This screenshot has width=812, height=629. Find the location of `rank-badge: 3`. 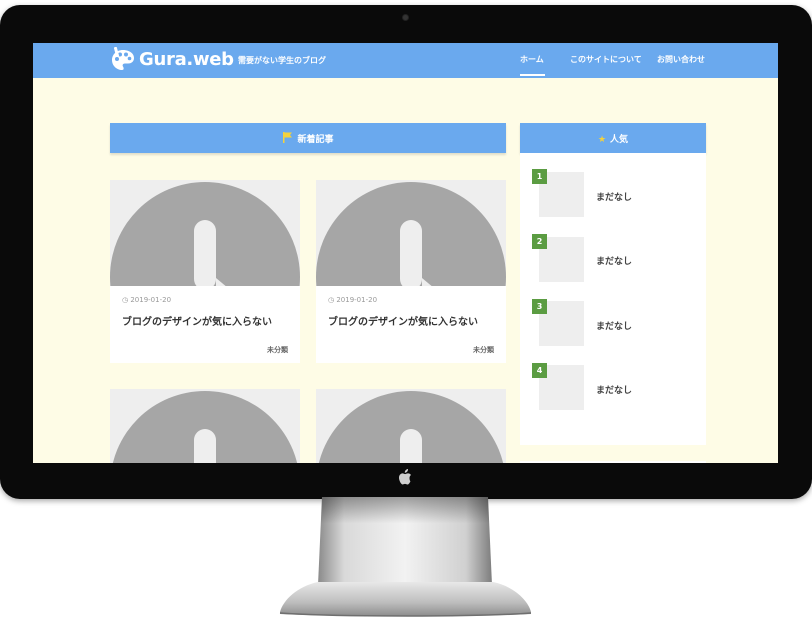

rank-badge: 3 is located at coordinates (539, 306).